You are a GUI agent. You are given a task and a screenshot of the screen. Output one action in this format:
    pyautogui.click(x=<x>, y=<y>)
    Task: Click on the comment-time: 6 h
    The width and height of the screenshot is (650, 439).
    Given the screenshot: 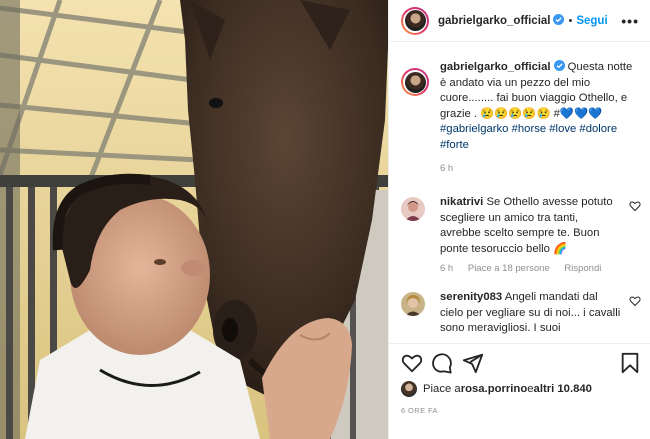 What is the action you would take?
    pyautogui.click(x=447, y=268)
    